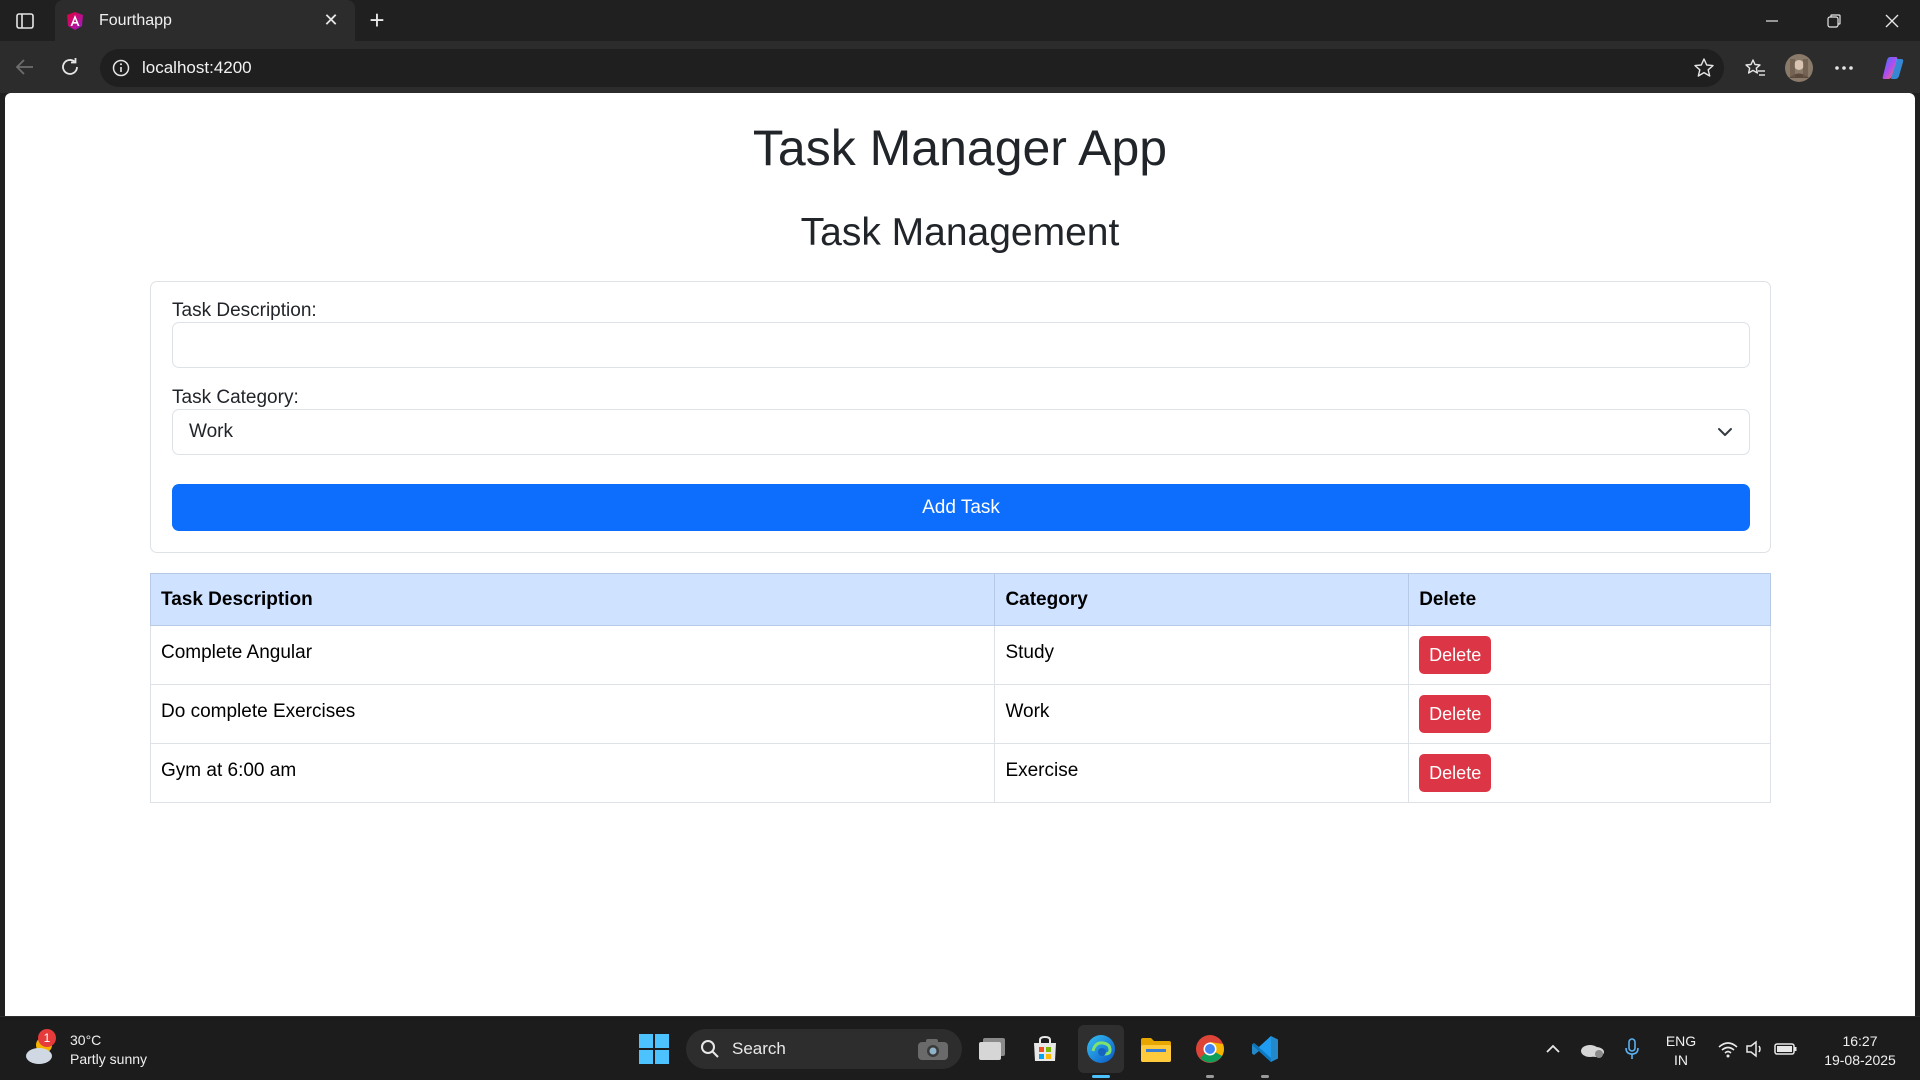 Image resolution: width=1920 pixels, height=1080 pixels. What do you see at coordinates (1202, 599) in the screenshot?
I see `header-category: Category` at bounding box center [1202, 599].